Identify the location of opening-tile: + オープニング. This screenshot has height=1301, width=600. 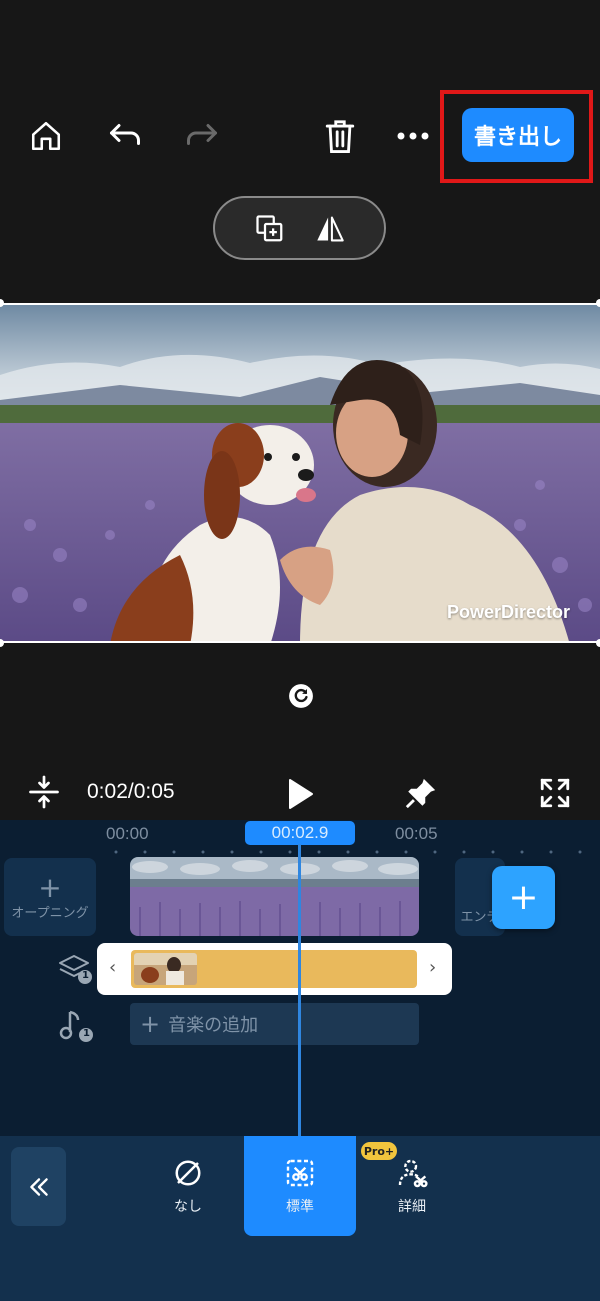
(50, 897).